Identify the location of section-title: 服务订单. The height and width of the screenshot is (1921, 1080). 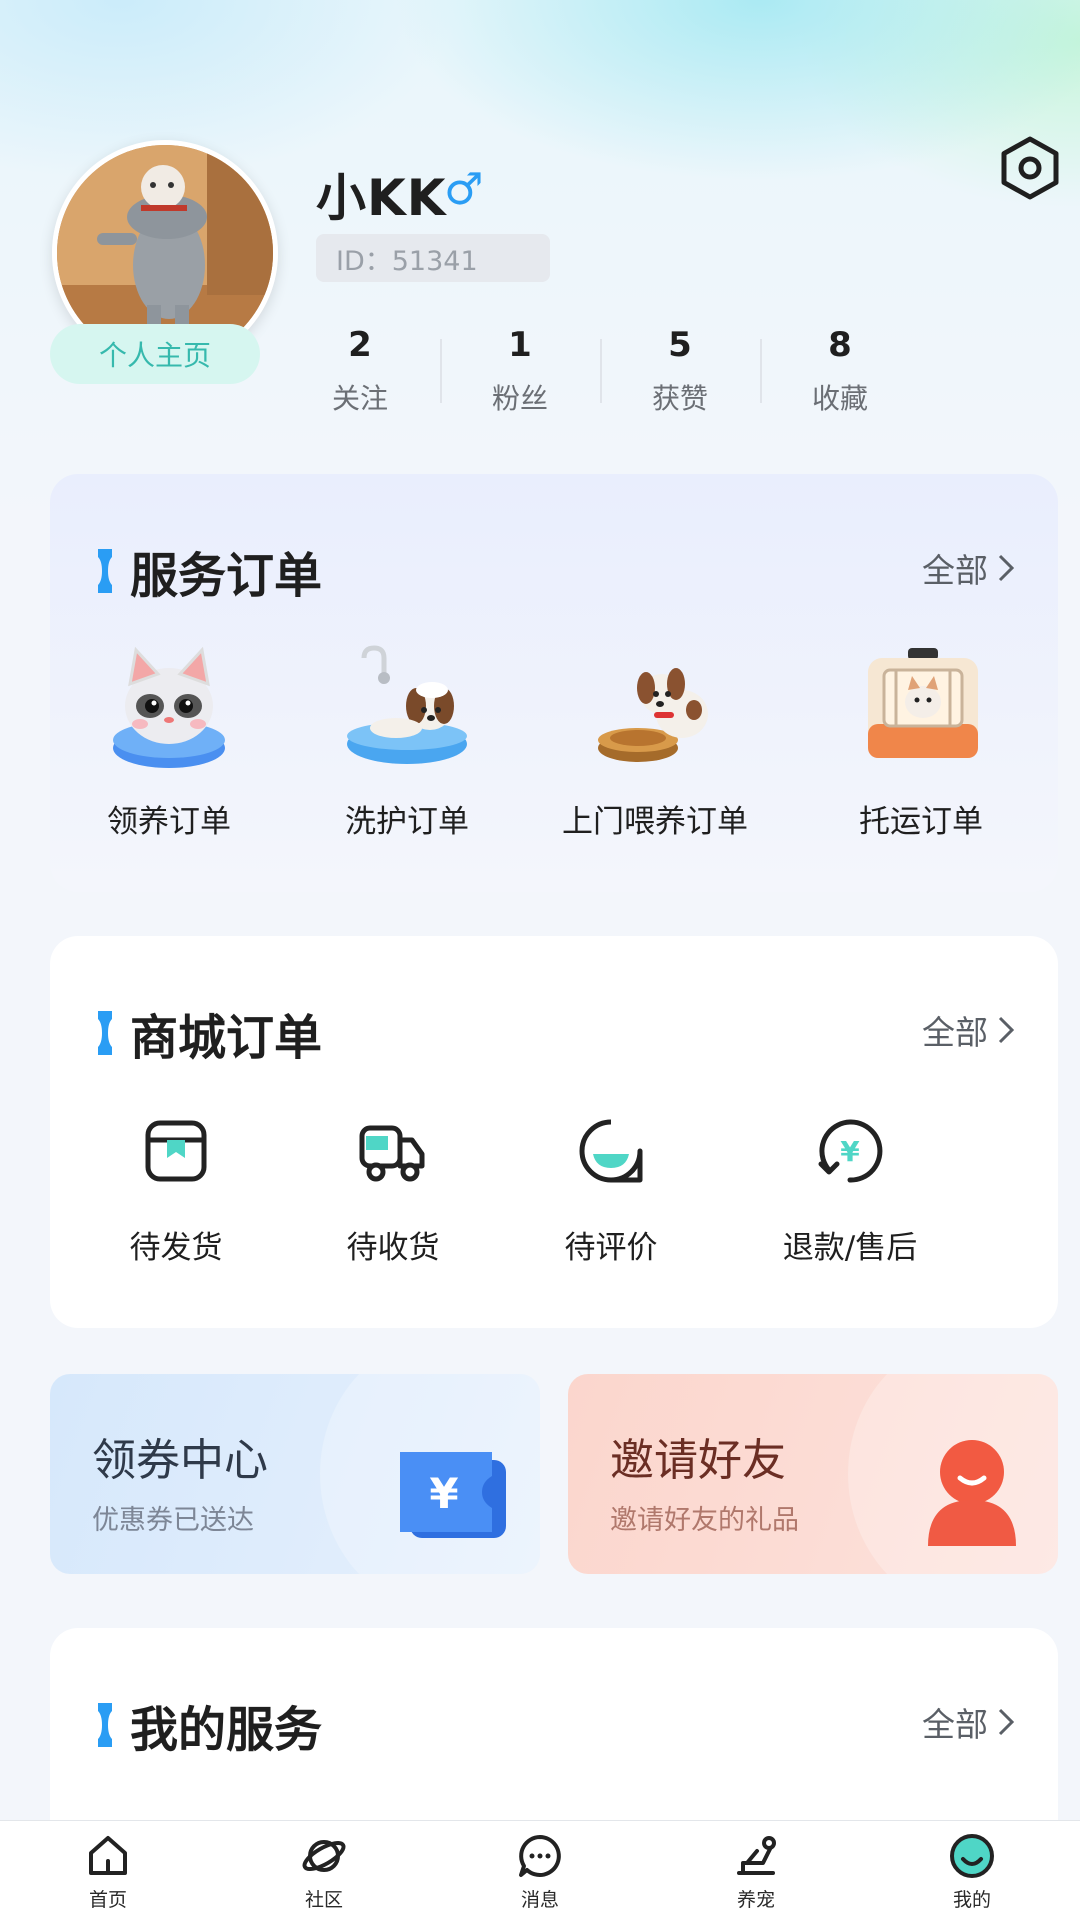
(209, 571).